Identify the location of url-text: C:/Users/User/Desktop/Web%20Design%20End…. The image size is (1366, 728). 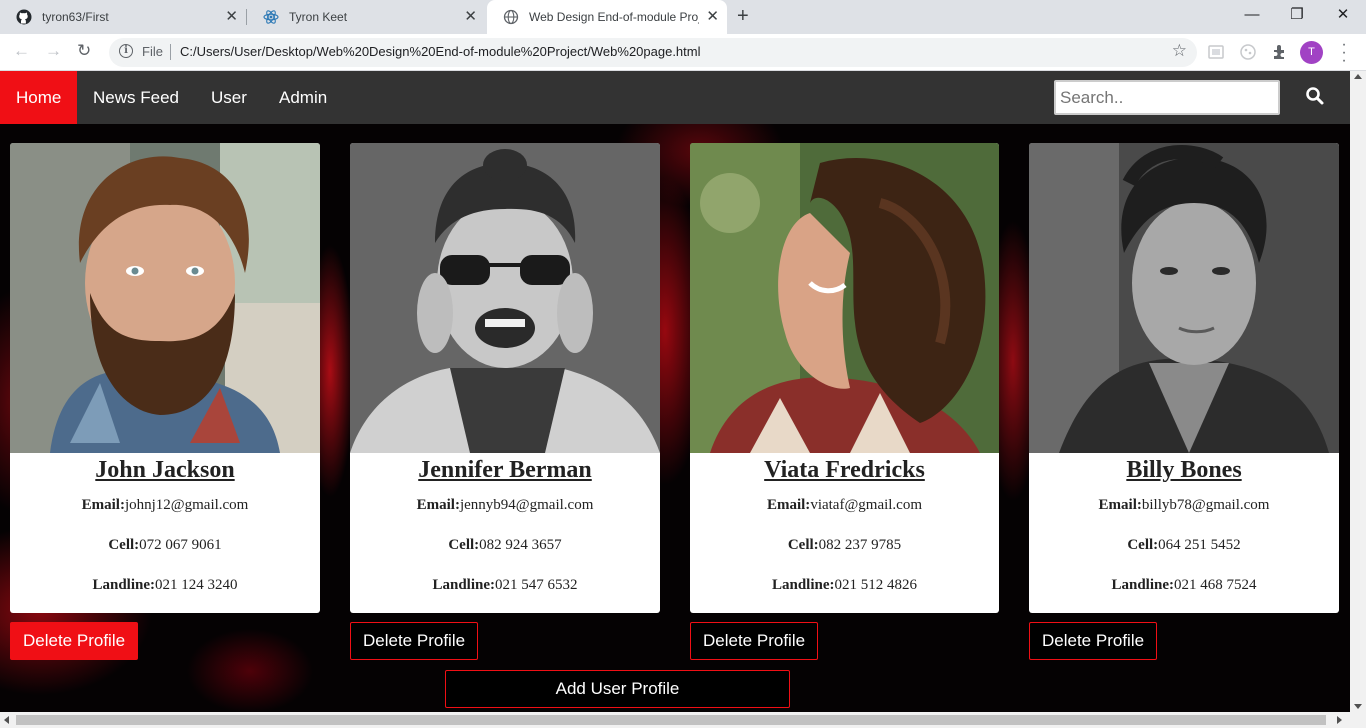
(440, 51).